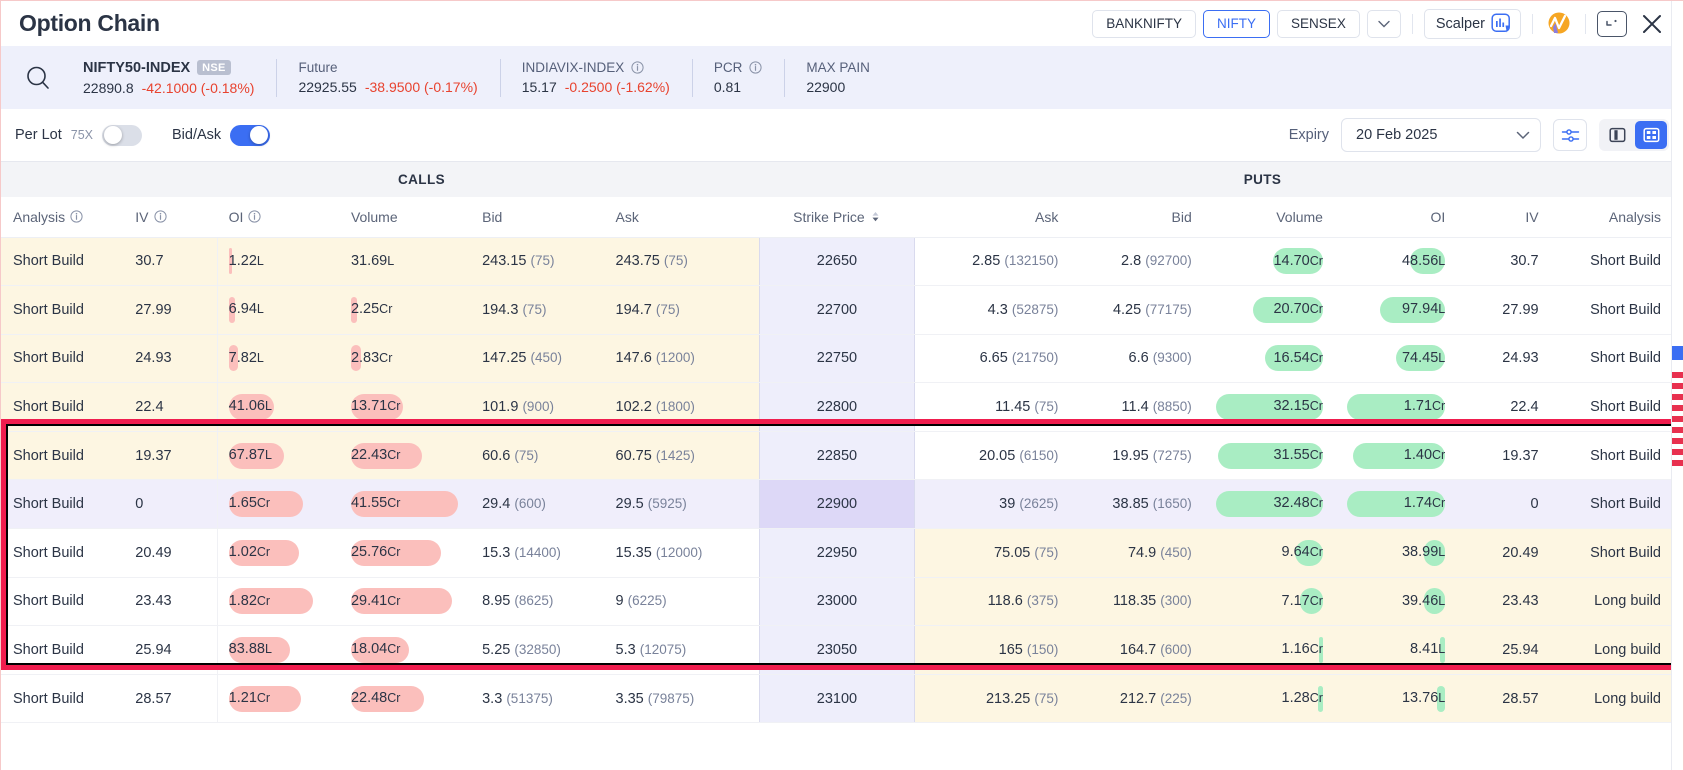 This screenshot has height=770, width=1684. What do you see at coordinates (1396, 359) in the screenshot?
I see `put-oi-cell: 74.45L` at bounding box center [1396, 359].